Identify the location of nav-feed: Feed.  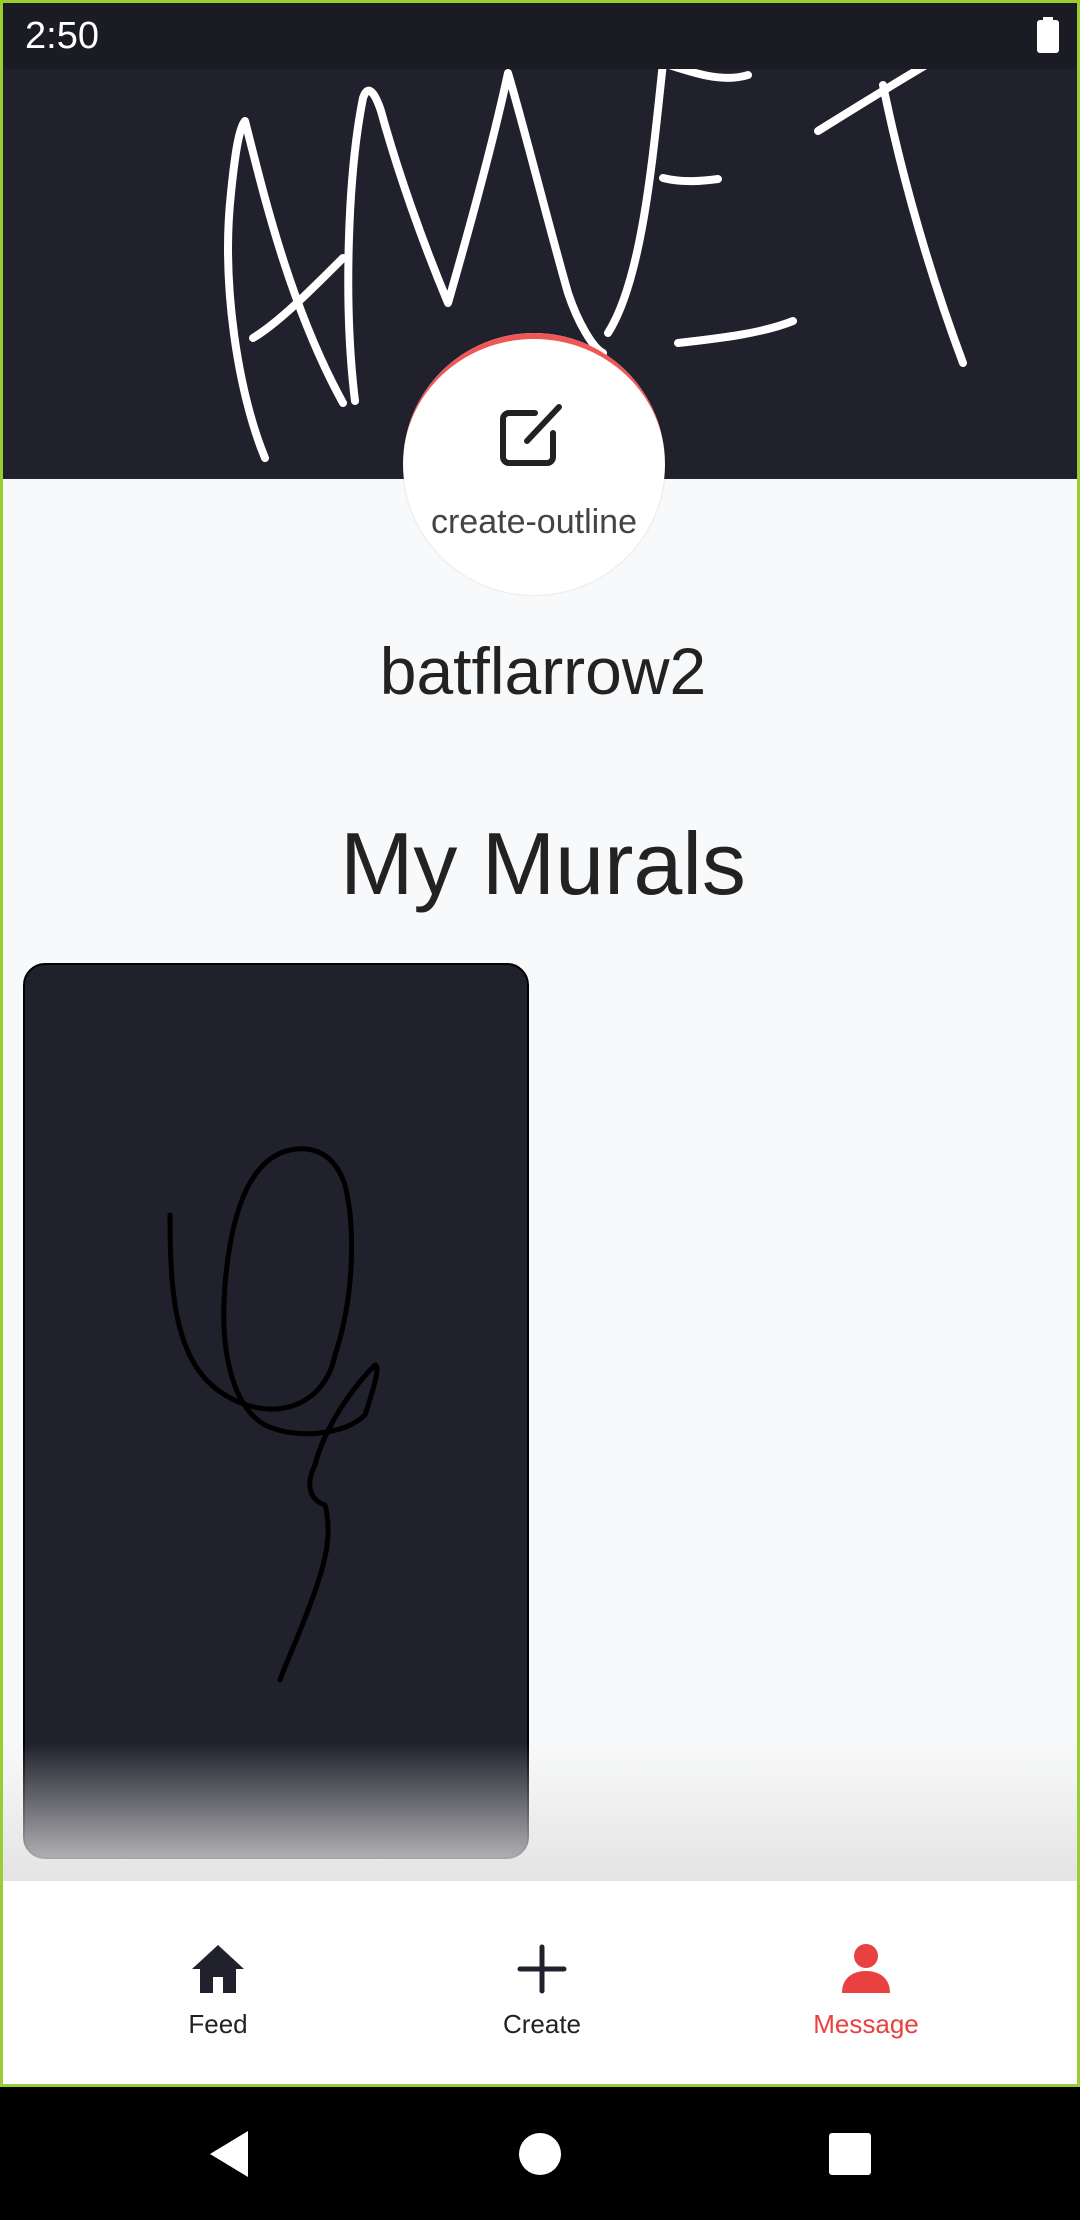
(218, 1982).